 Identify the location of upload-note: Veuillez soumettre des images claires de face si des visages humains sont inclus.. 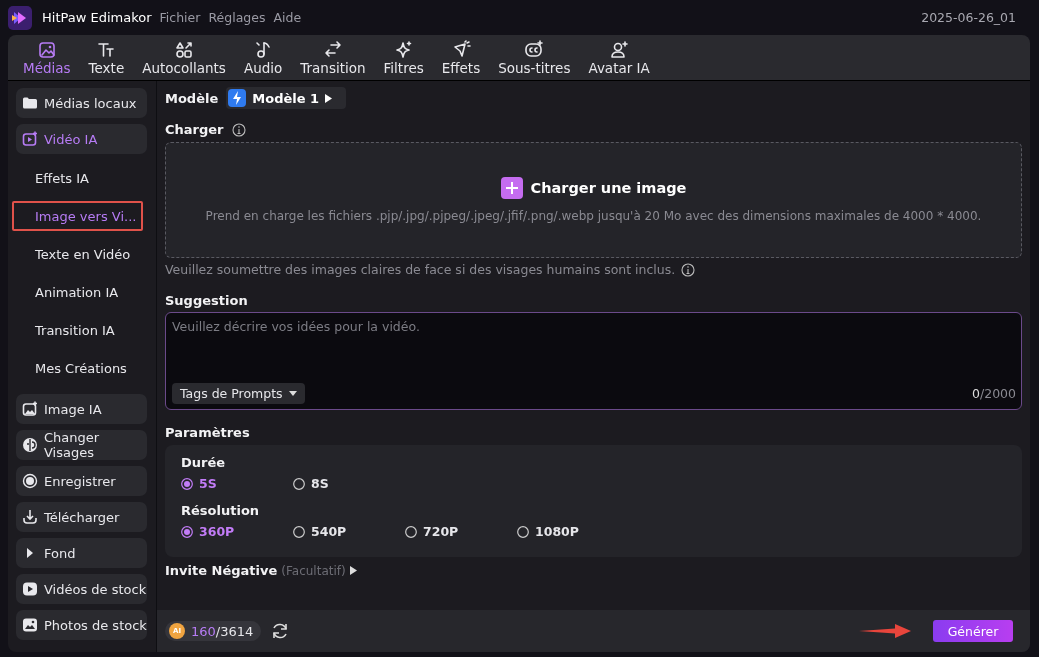
(420, 269).